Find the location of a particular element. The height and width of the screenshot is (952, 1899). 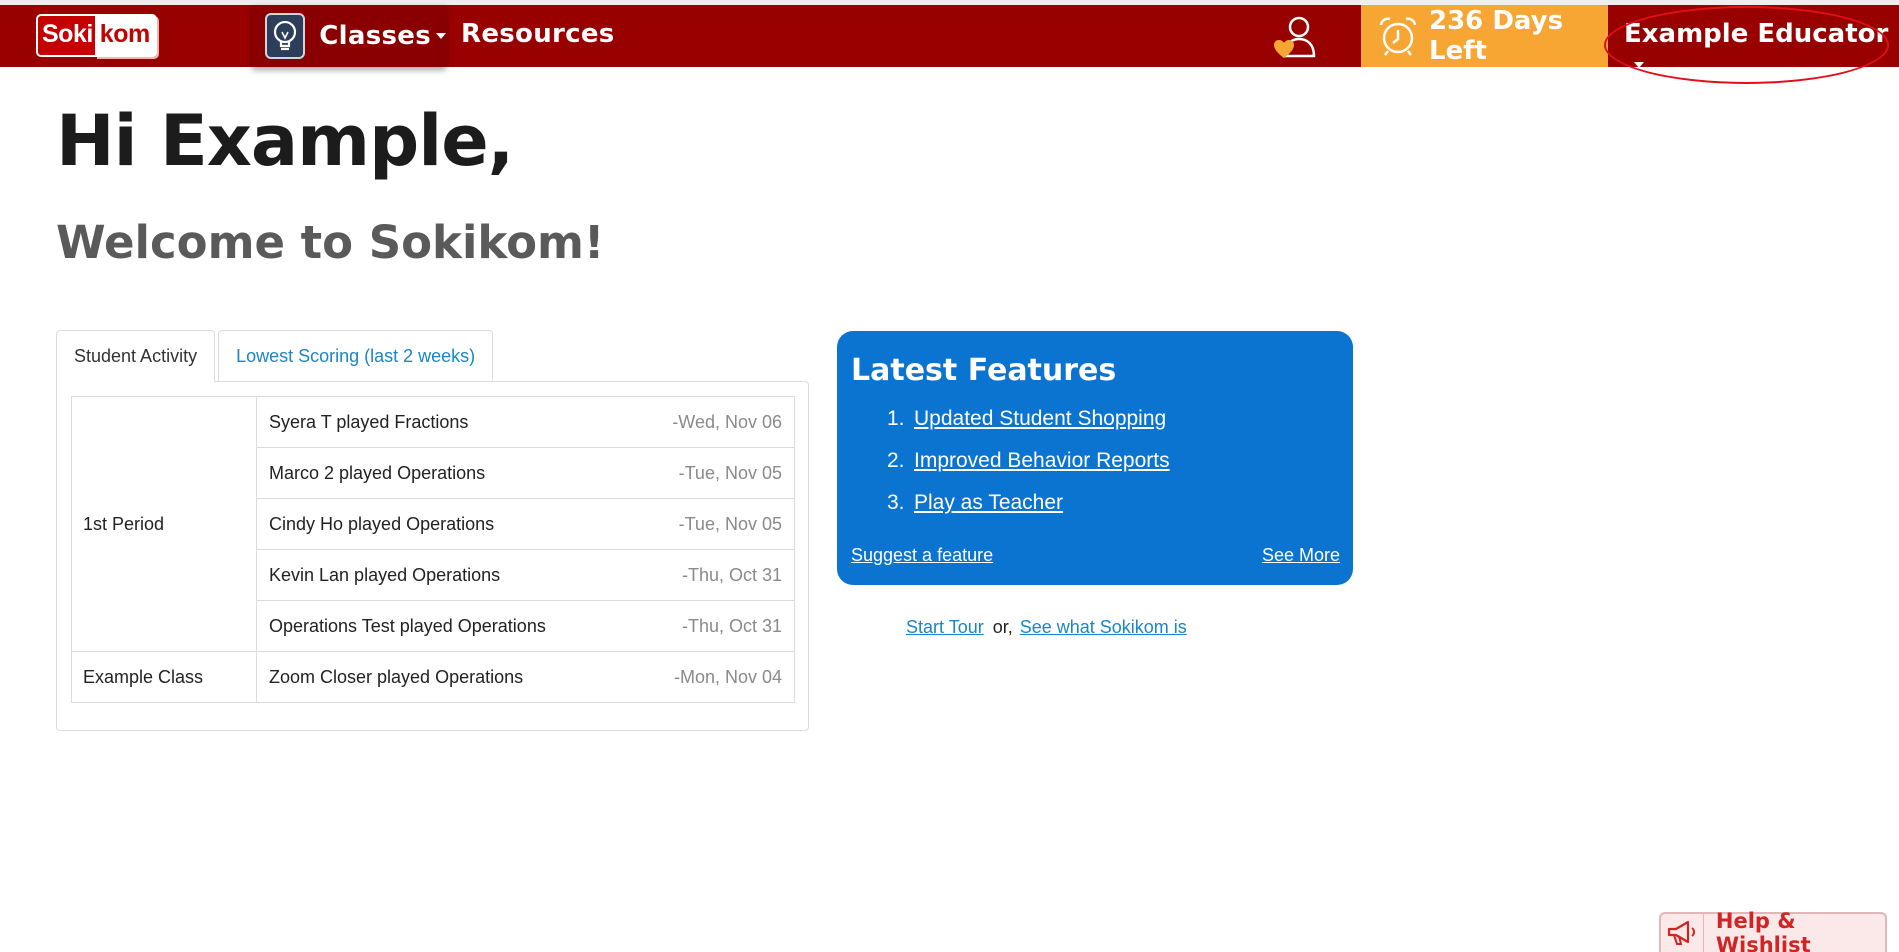

chevron-down-icon is located at coordinates (441, 36).